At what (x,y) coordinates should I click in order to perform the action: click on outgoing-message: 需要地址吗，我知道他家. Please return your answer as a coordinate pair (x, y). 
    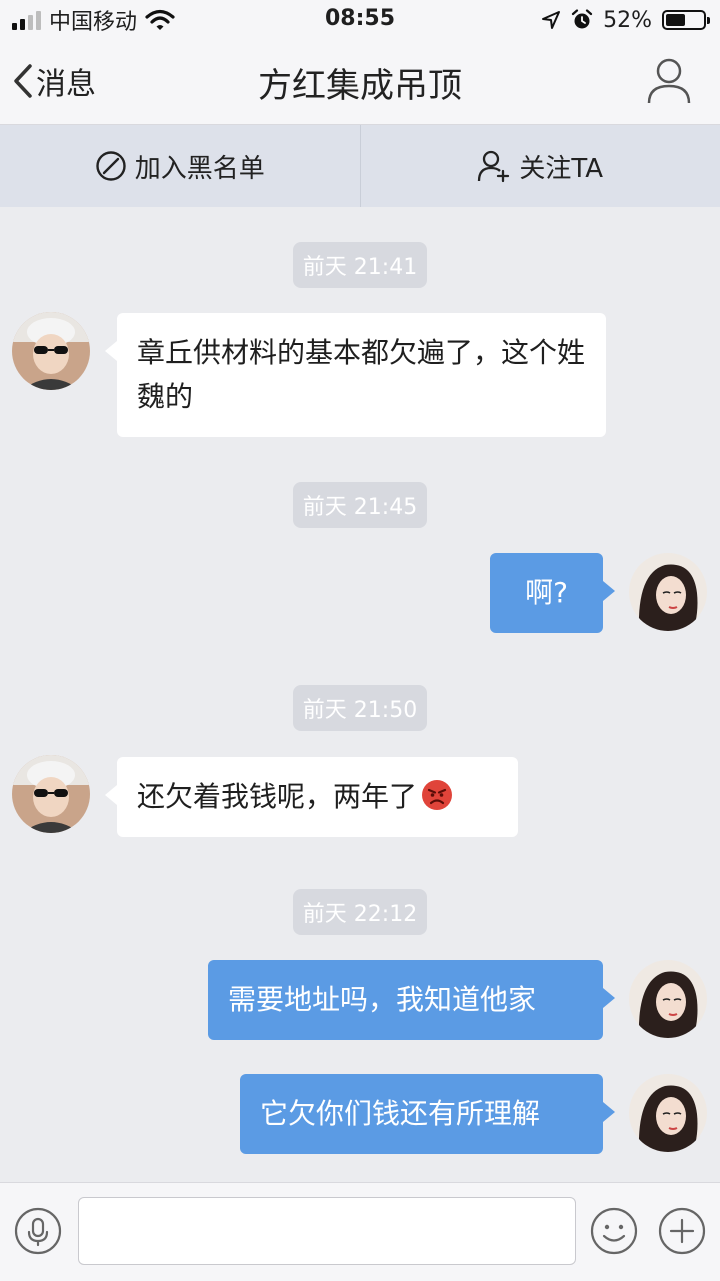
    Looking at the image, I should click on (405, 1000).